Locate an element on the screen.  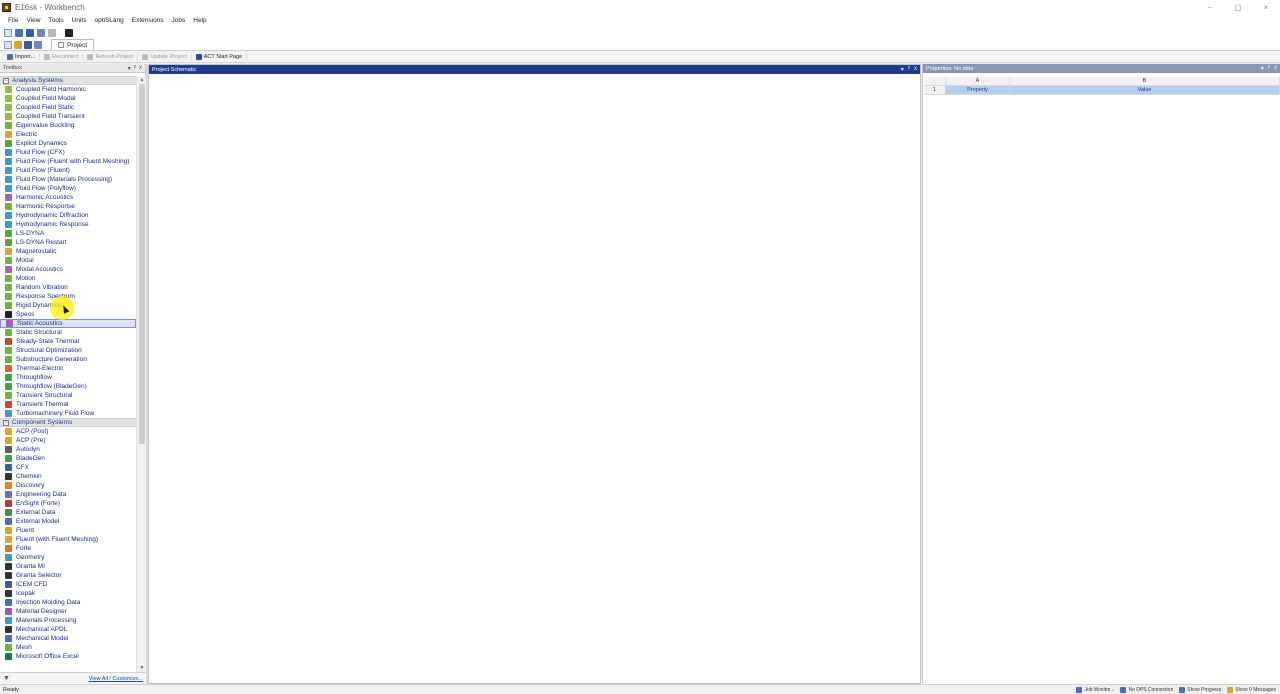
menu-jobs: Jobs is located at coordinates (179, 20).